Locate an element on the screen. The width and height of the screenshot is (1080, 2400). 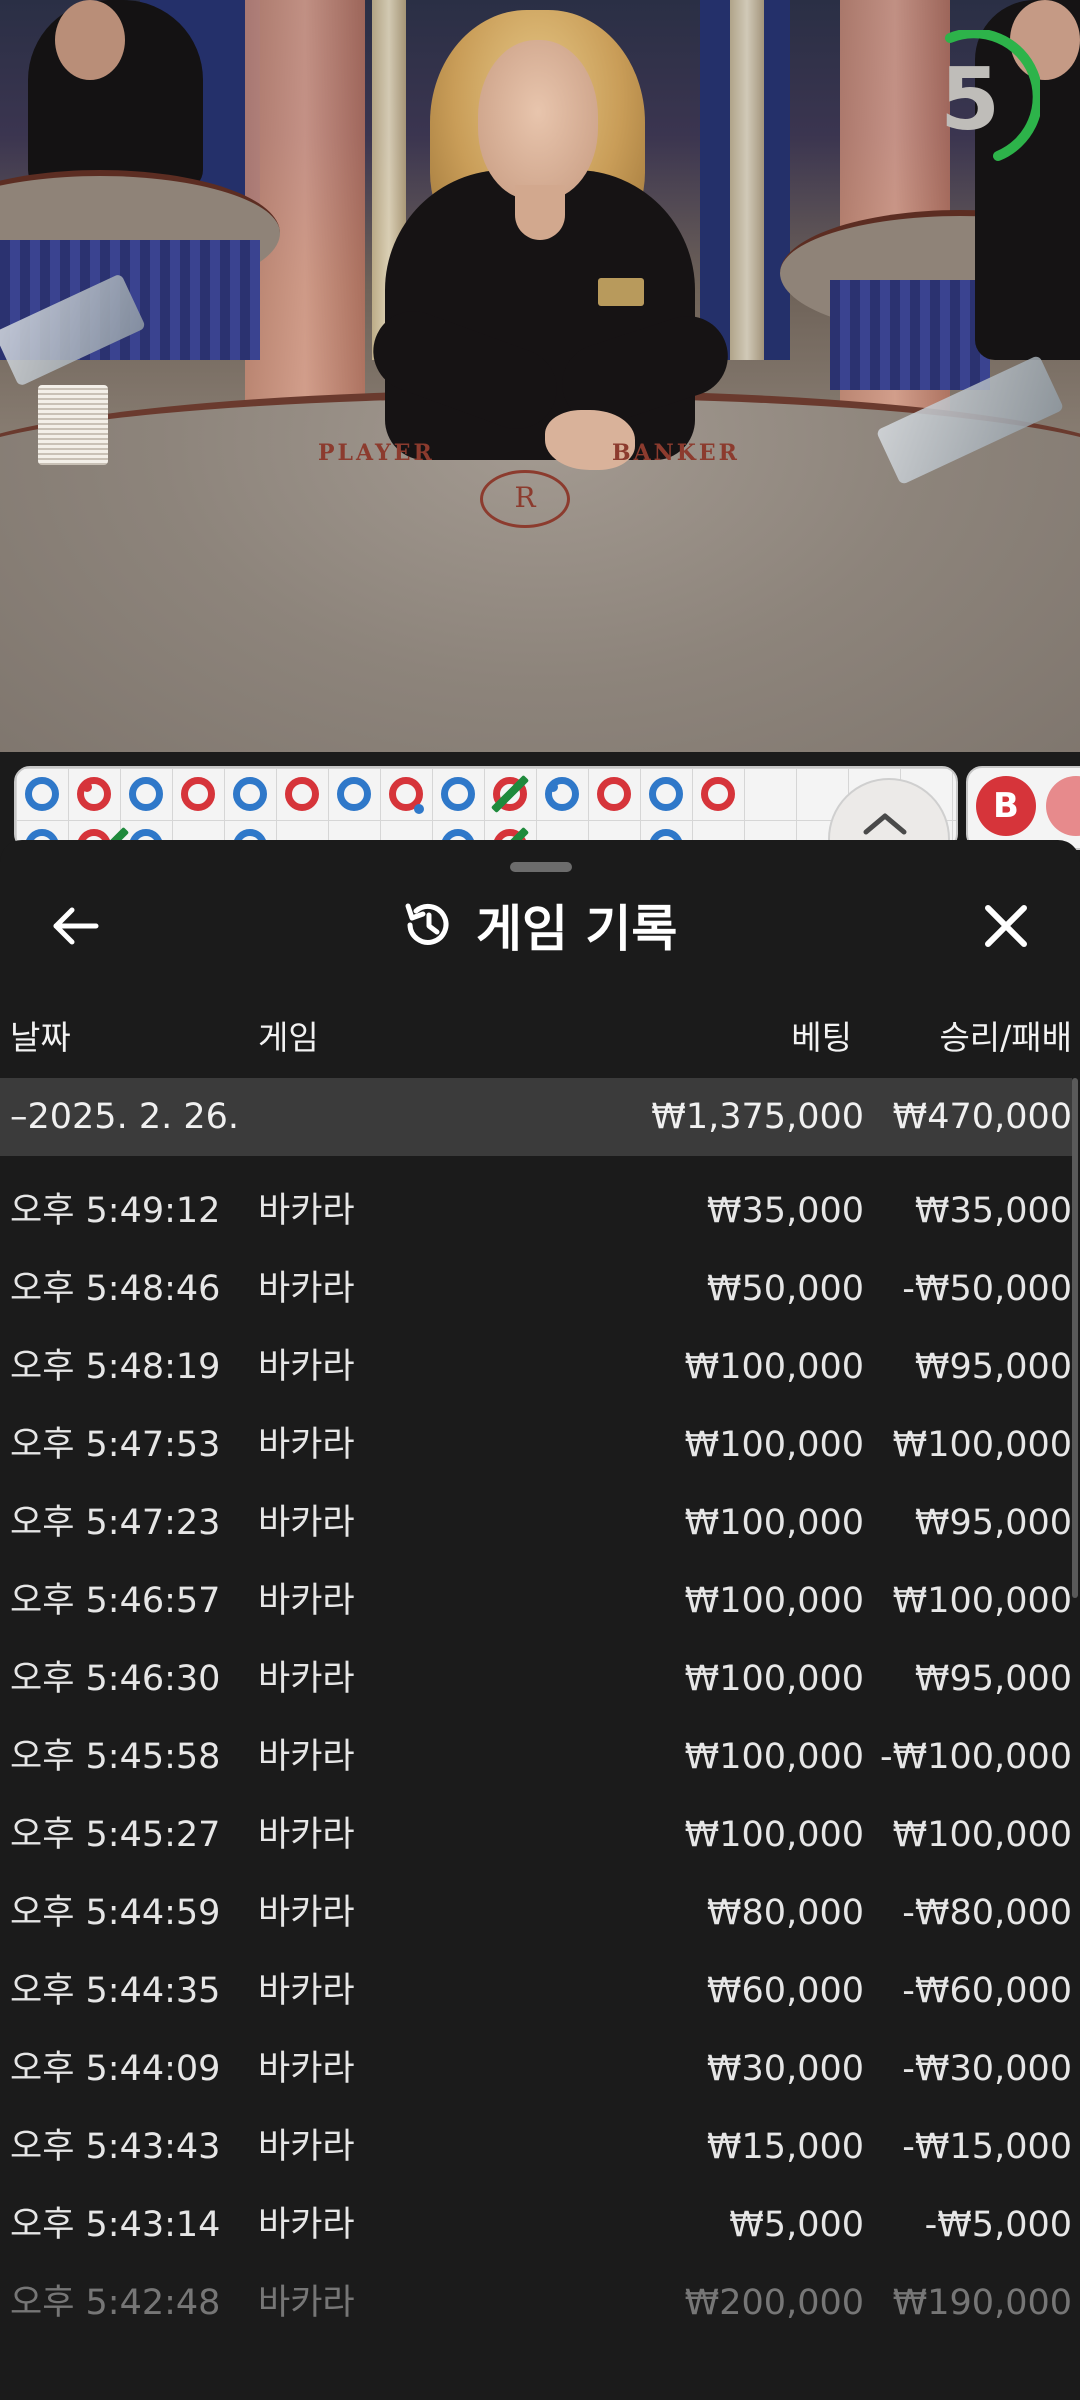
felt-player-label: PLAYER is located at coordinates (376, 453).